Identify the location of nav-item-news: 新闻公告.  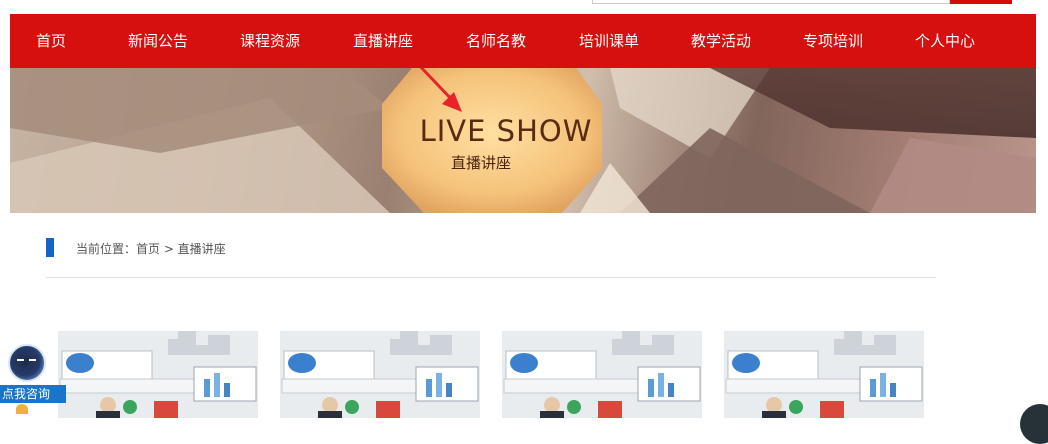
(158, 41).